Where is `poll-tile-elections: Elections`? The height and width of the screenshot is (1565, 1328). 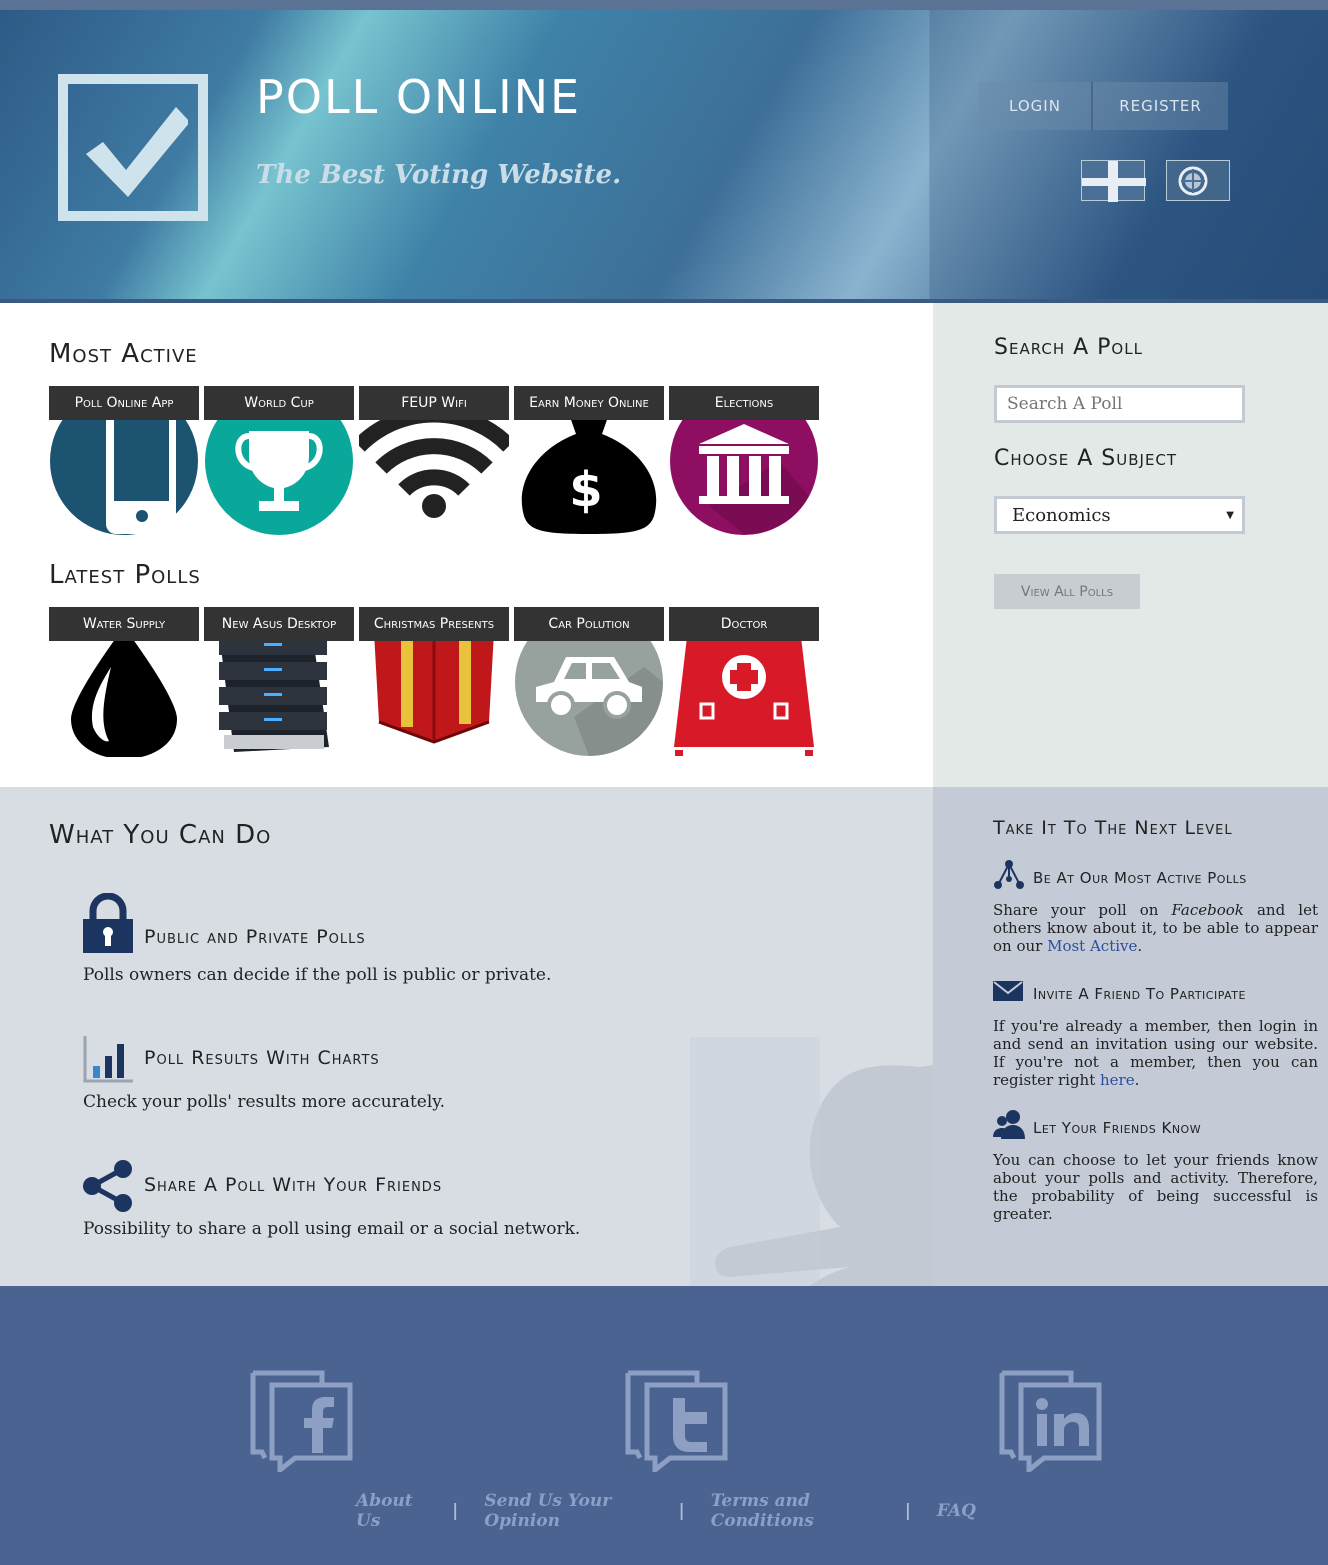
poll-tile-elections: Elections is located at coordinates (744, 461).